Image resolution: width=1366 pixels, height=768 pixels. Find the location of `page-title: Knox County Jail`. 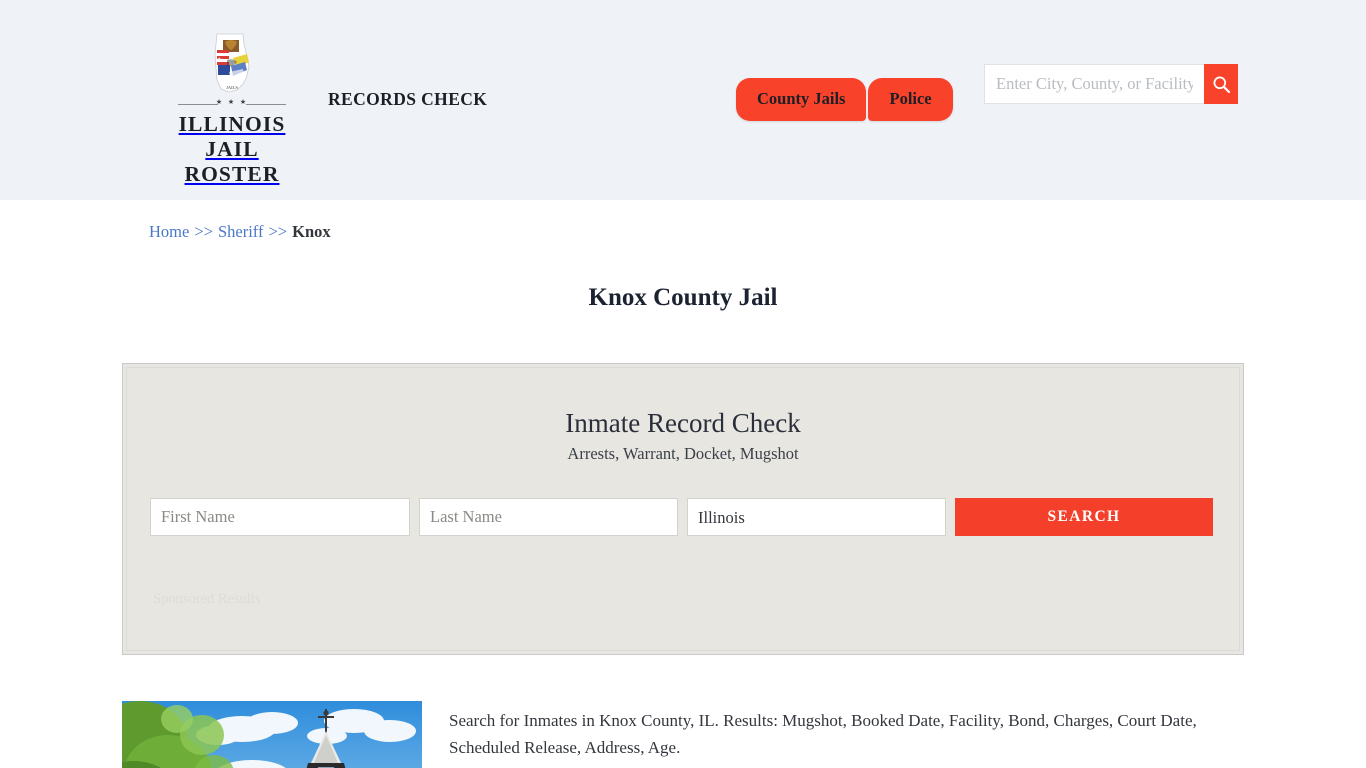

page-title: Knox County Jail is located at coordinates (683, 297).